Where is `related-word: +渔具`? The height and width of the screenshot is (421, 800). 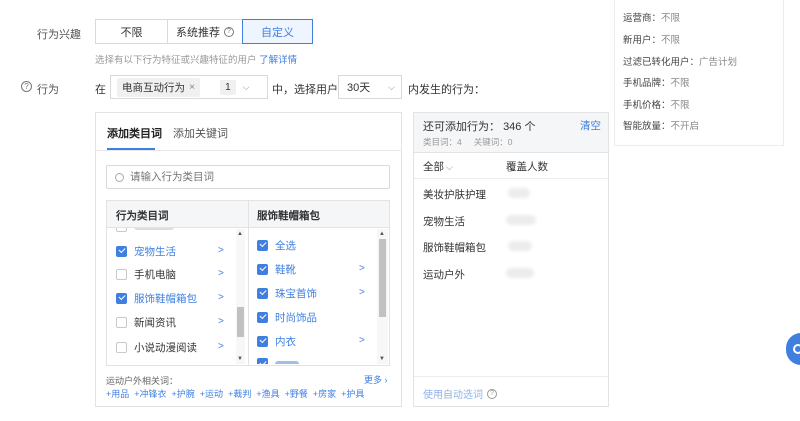 related-word: +渔具 is located at coordinates (267, 393).